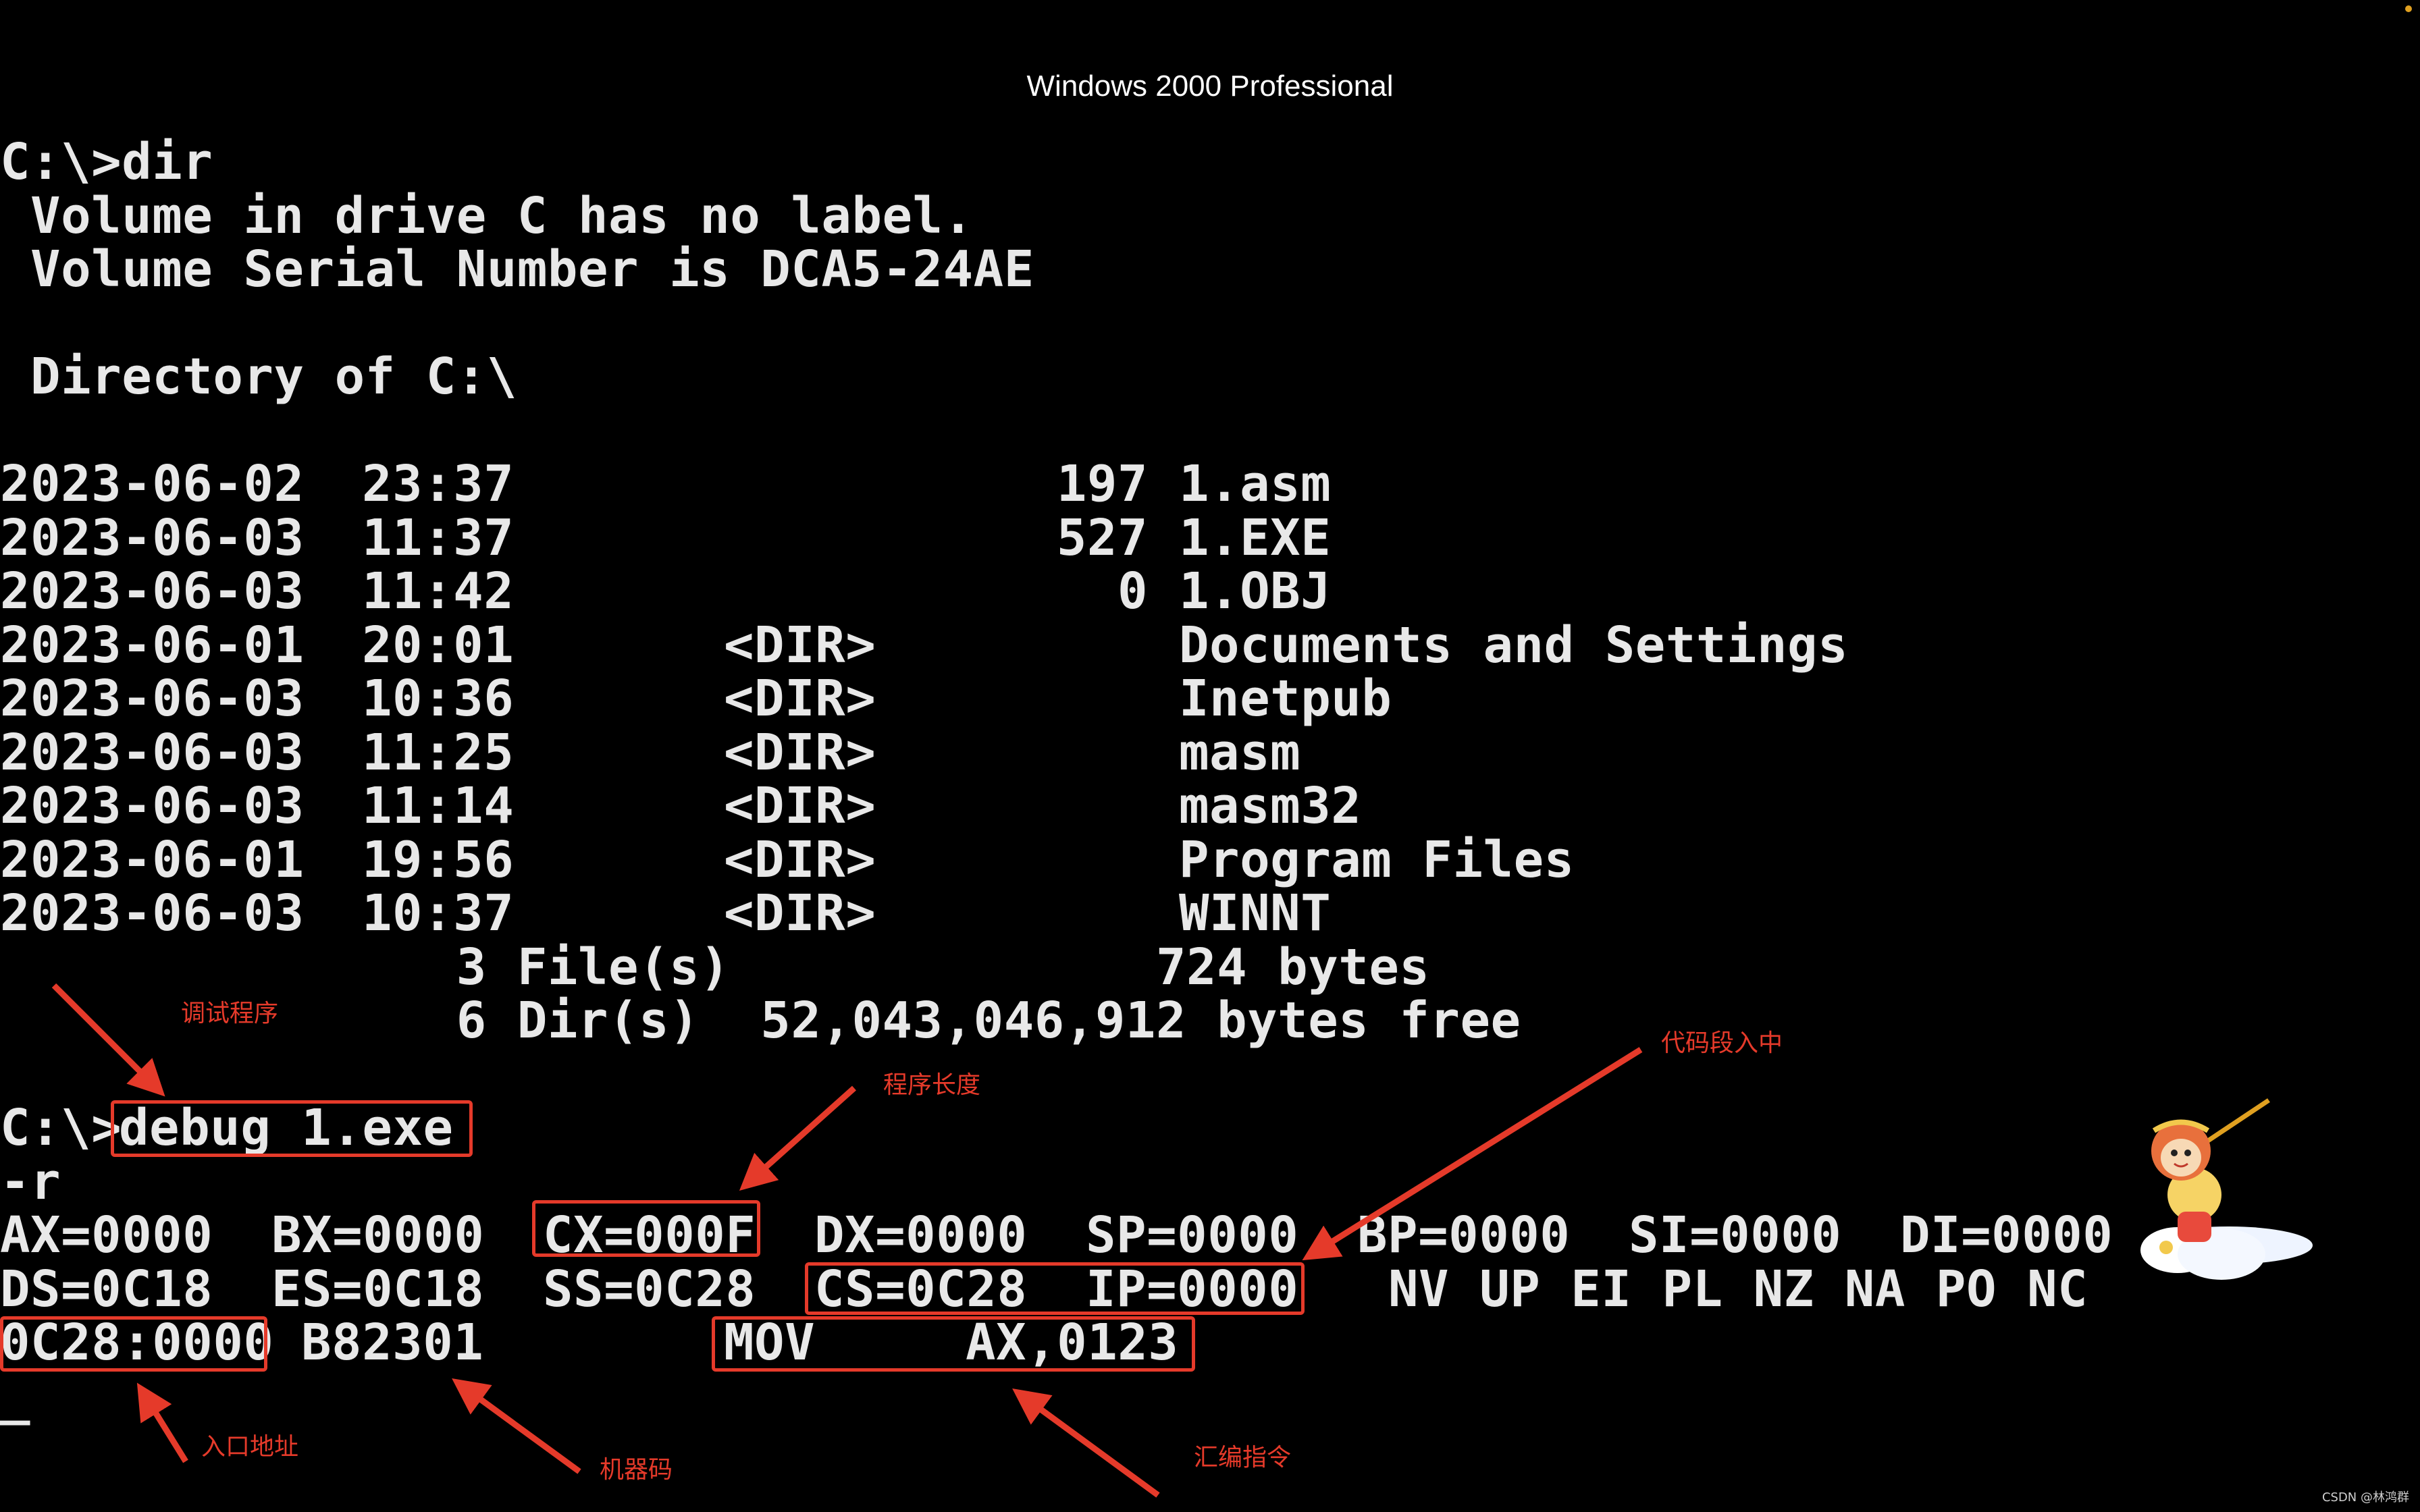 This screenshot has width=2420, height=1512. I want to click on entry-time: 11:25, so click(438, 752).